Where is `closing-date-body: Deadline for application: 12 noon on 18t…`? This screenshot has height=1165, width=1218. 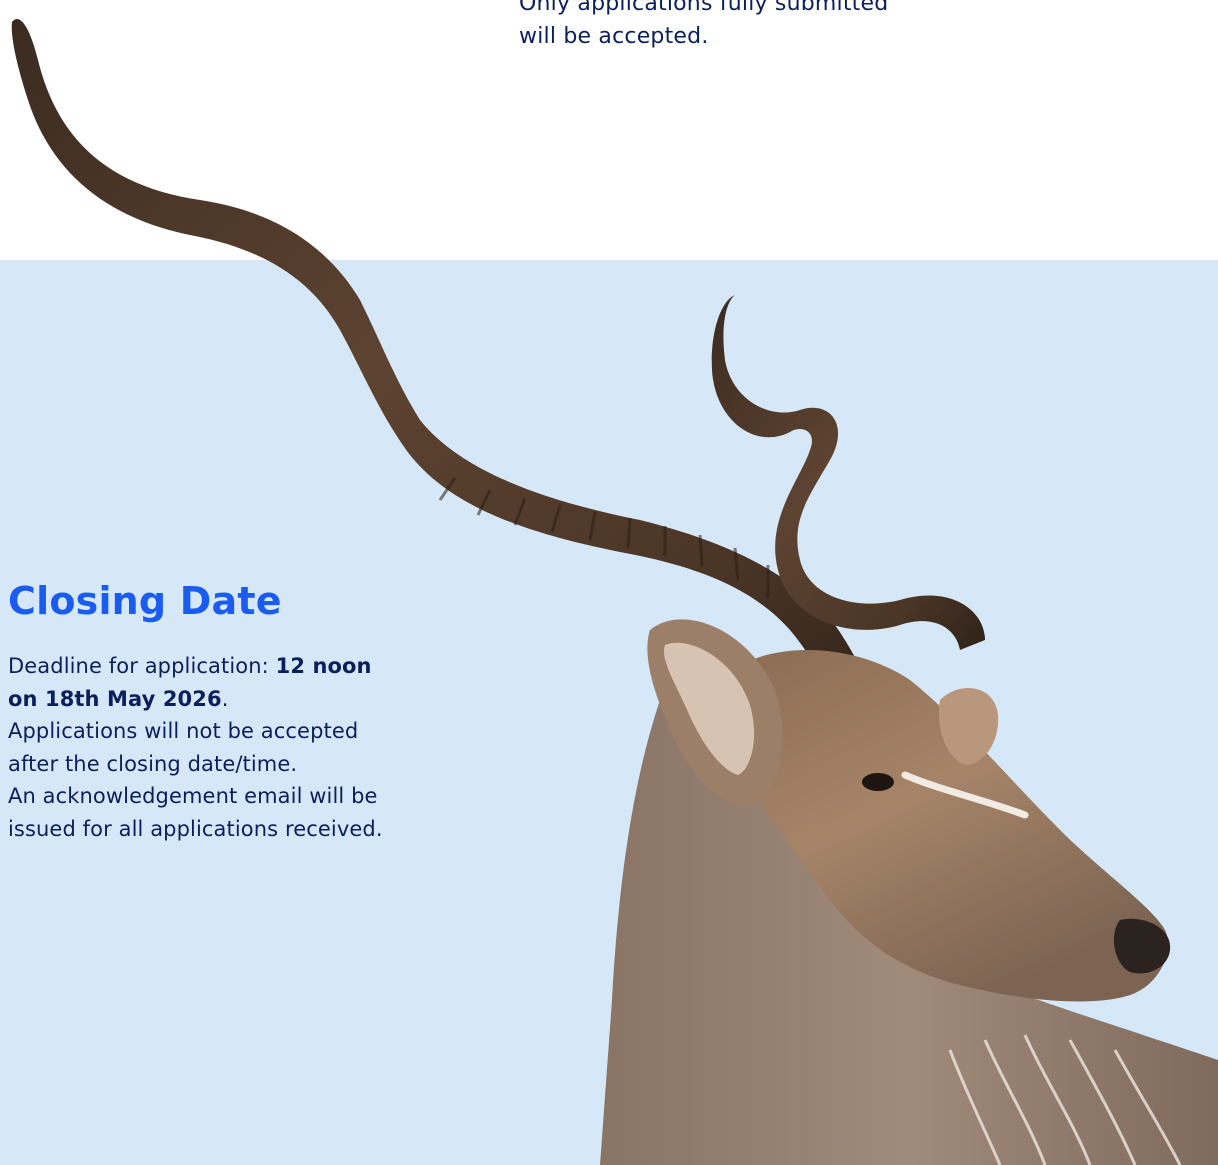 closing-date-body: Deadline for application: 12 noon on 18t… is located at coordinates (238, 747).